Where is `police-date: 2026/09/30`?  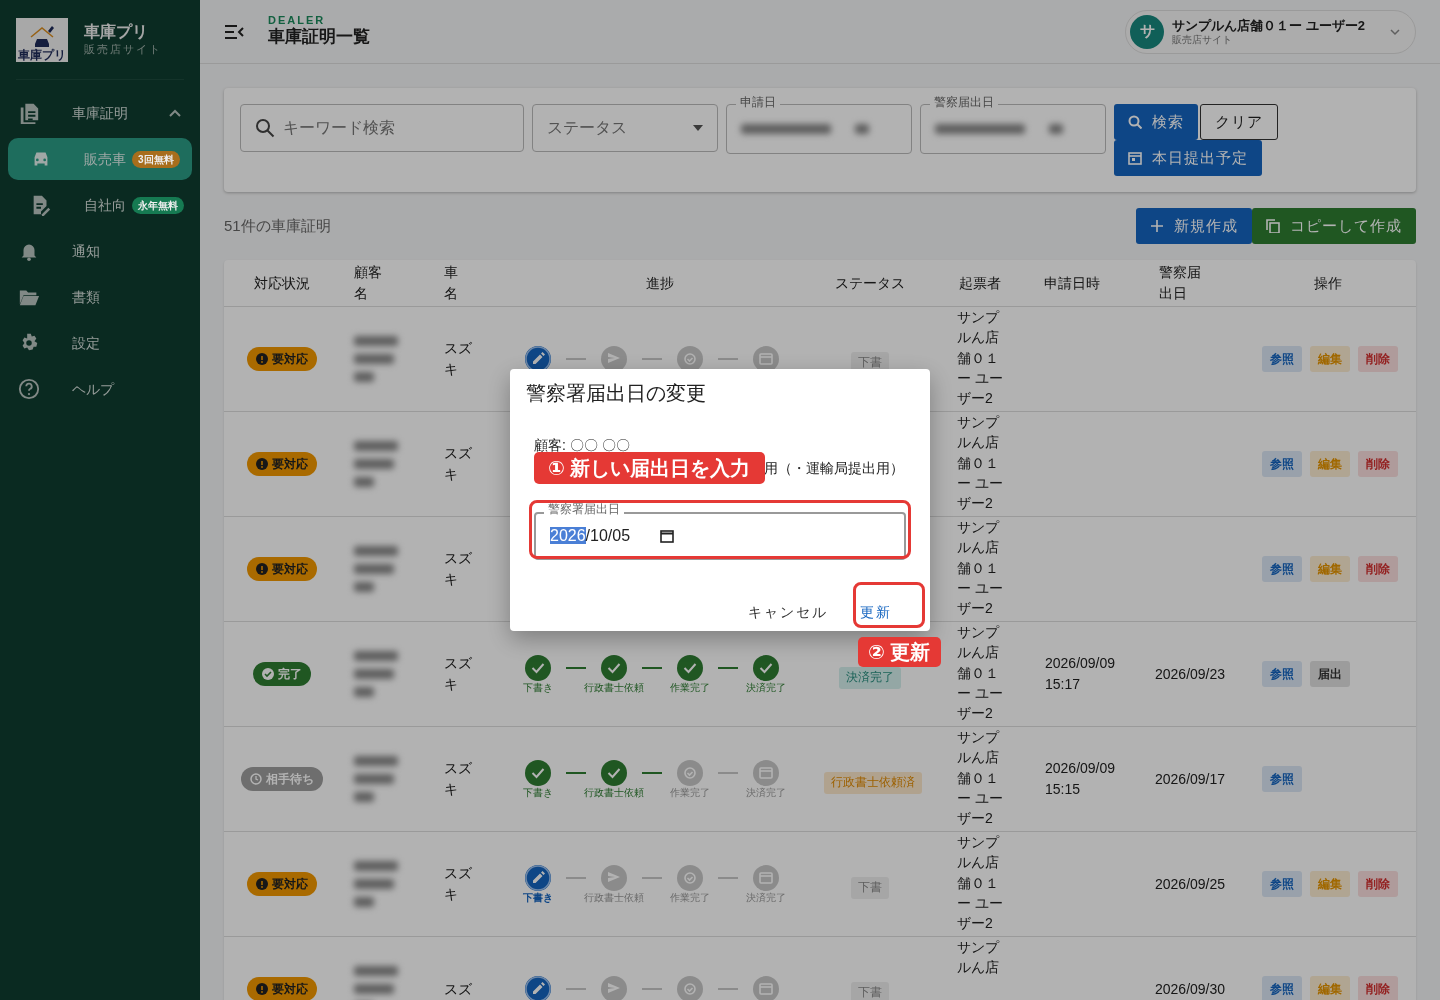
police-date: 2026/09/30 is located at coordinates (1191, 989).